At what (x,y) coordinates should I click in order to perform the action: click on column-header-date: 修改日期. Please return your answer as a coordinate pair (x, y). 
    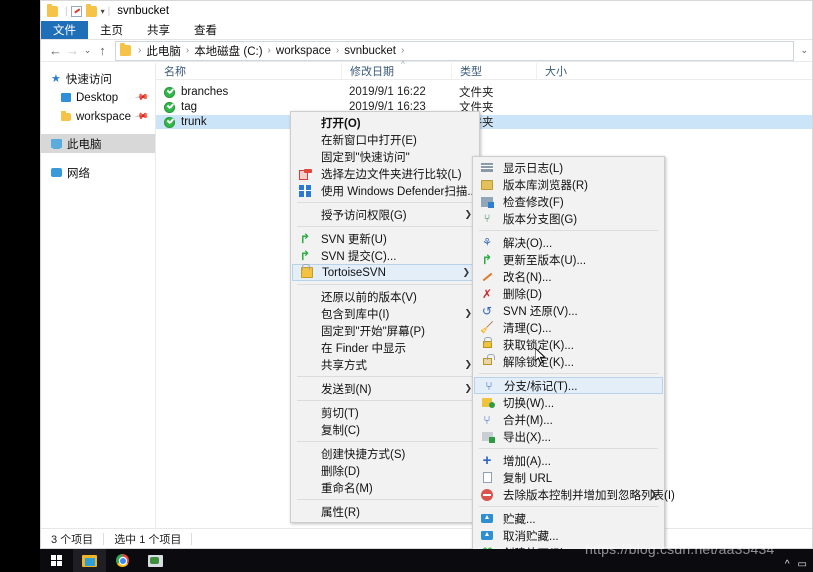
    Looking at the image, I should click on (396, 71).